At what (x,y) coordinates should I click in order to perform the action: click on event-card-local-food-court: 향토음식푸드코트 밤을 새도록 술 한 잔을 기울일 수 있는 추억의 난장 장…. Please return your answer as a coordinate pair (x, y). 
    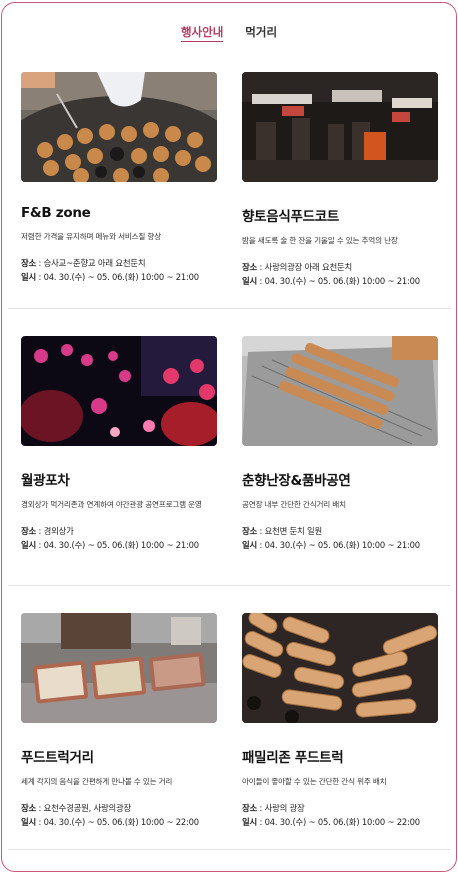
    Looking at the image, I should click on (340, 180).